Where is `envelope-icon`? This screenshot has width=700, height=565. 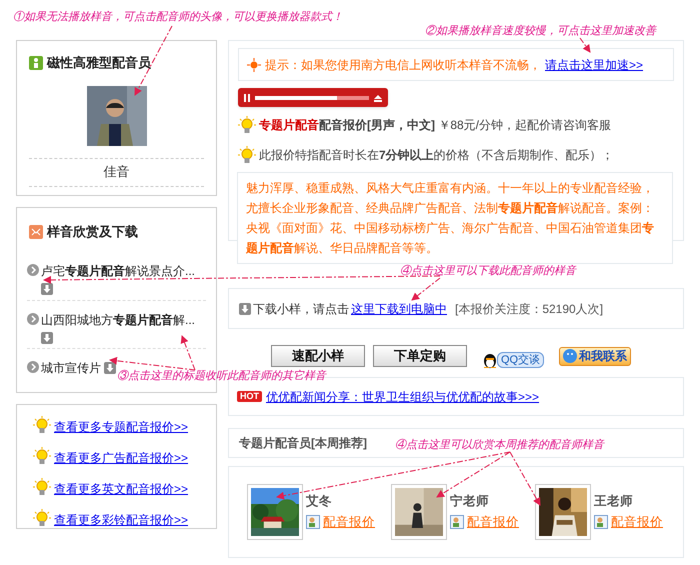 envelope-icon is located at coordinates (36, 231).